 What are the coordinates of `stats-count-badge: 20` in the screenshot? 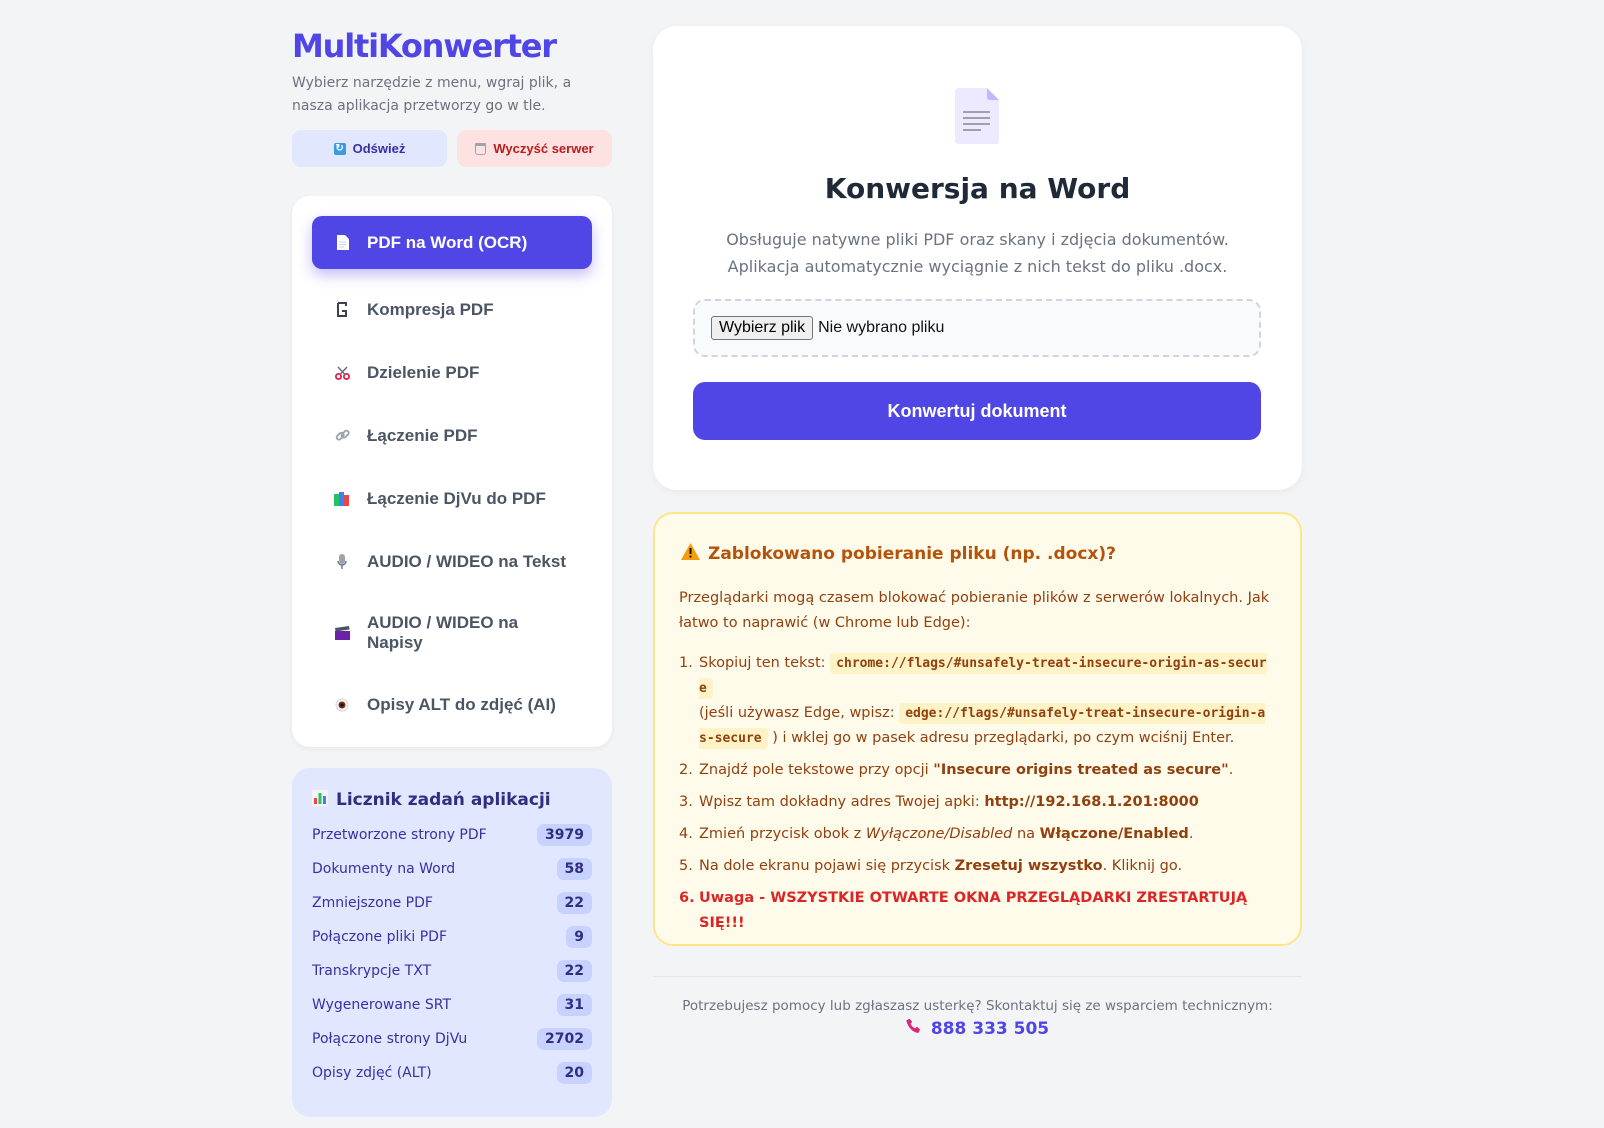 It's located at (574, 1073).